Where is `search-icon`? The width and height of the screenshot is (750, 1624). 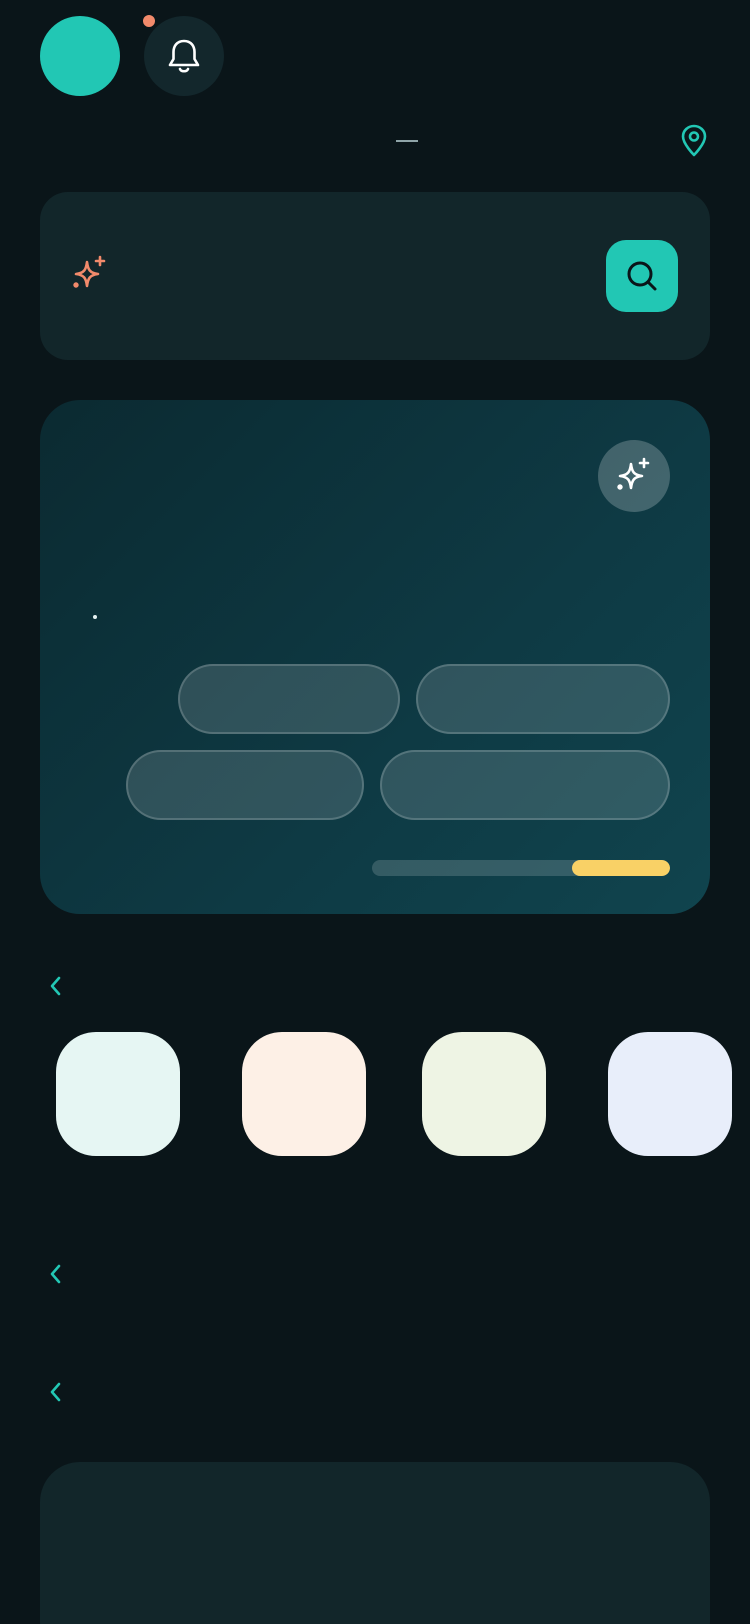
search-icon is located at coordinates (642, 276).